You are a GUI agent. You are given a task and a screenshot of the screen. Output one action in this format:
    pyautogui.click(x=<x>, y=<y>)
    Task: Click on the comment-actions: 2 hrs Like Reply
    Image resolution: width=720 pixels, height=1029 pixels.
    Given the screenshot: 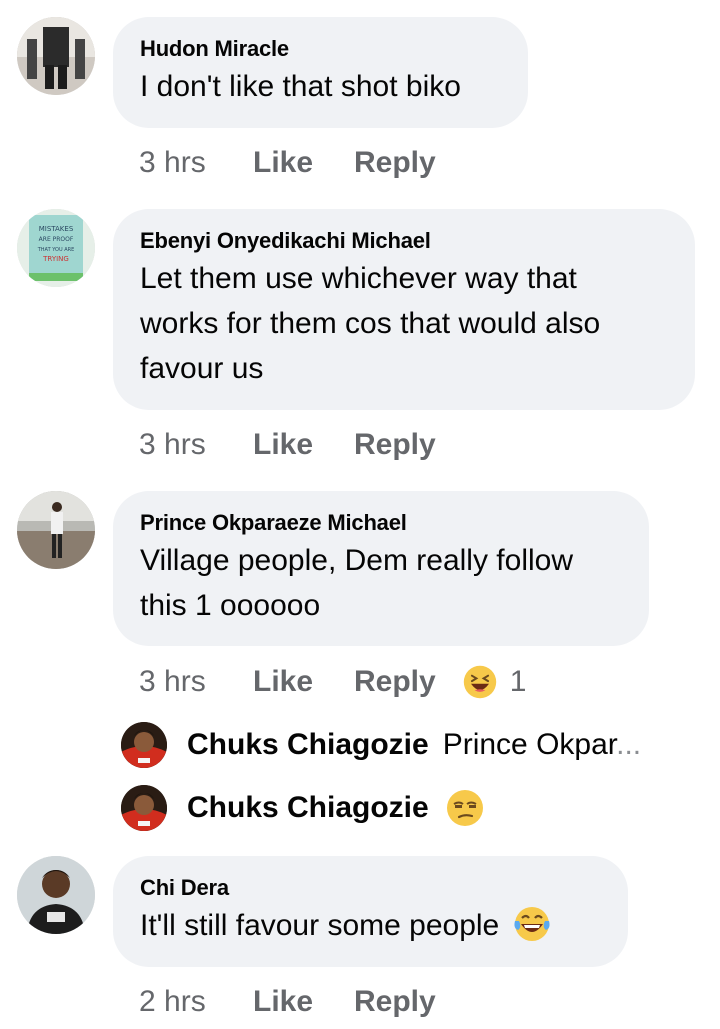 What is the action you would take?
    pyautogui.click(x=287, y=1002)
    